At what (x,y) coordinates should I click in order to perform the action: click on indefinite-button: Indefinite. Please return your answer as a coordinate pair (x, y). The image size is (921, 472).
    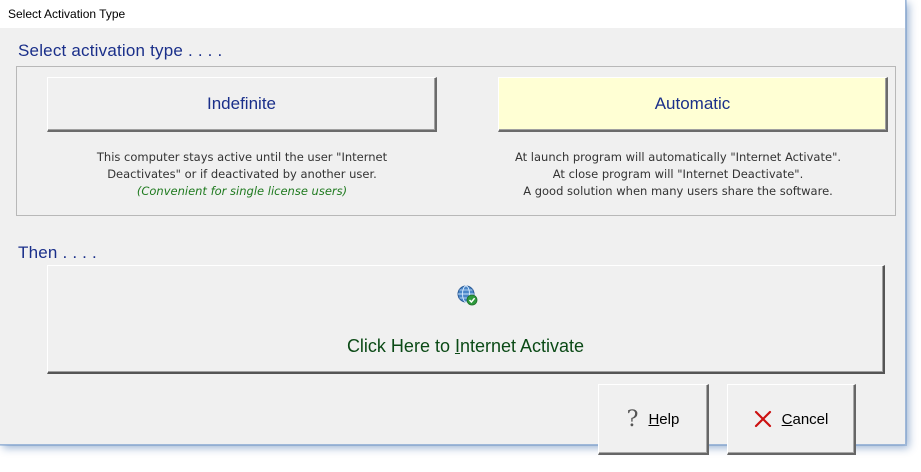
    Looking at the image, I should click on (242, 104).